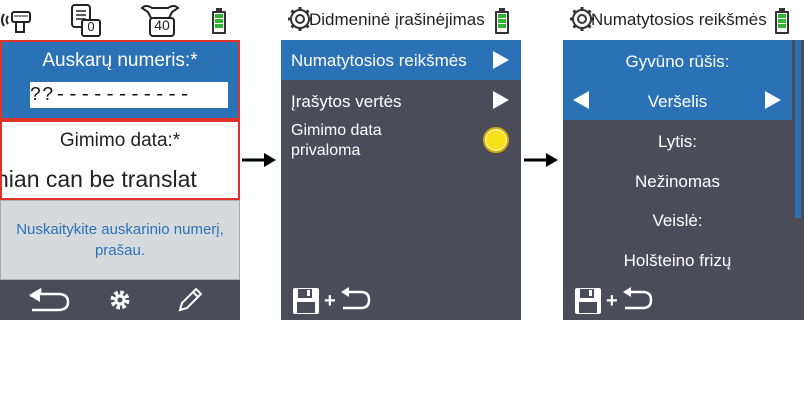 The width and height of the screenshot is (804, 396). Describe the element at coordinates (677, 80) in the screenshot. I see `species-selector: Gyvūno rūšis: Veršelis` at that location.